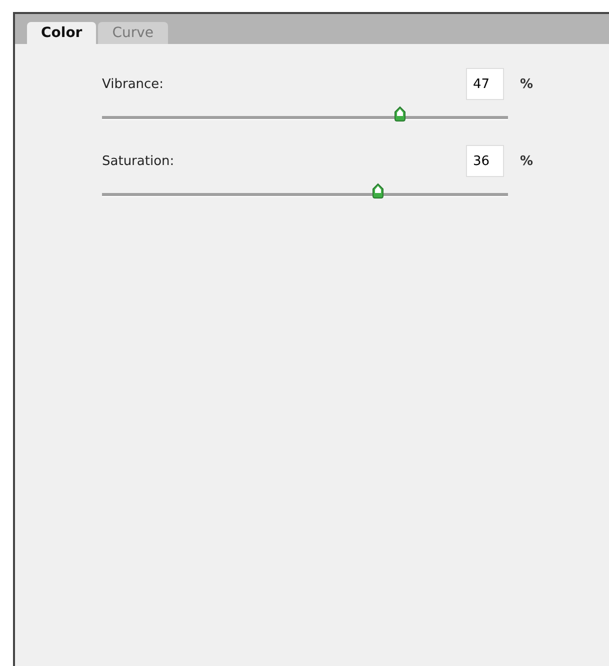  What do you see at coordinates (61, 33) in the screenshot?
I see `tab: Color` at bounding box center [61, 33].